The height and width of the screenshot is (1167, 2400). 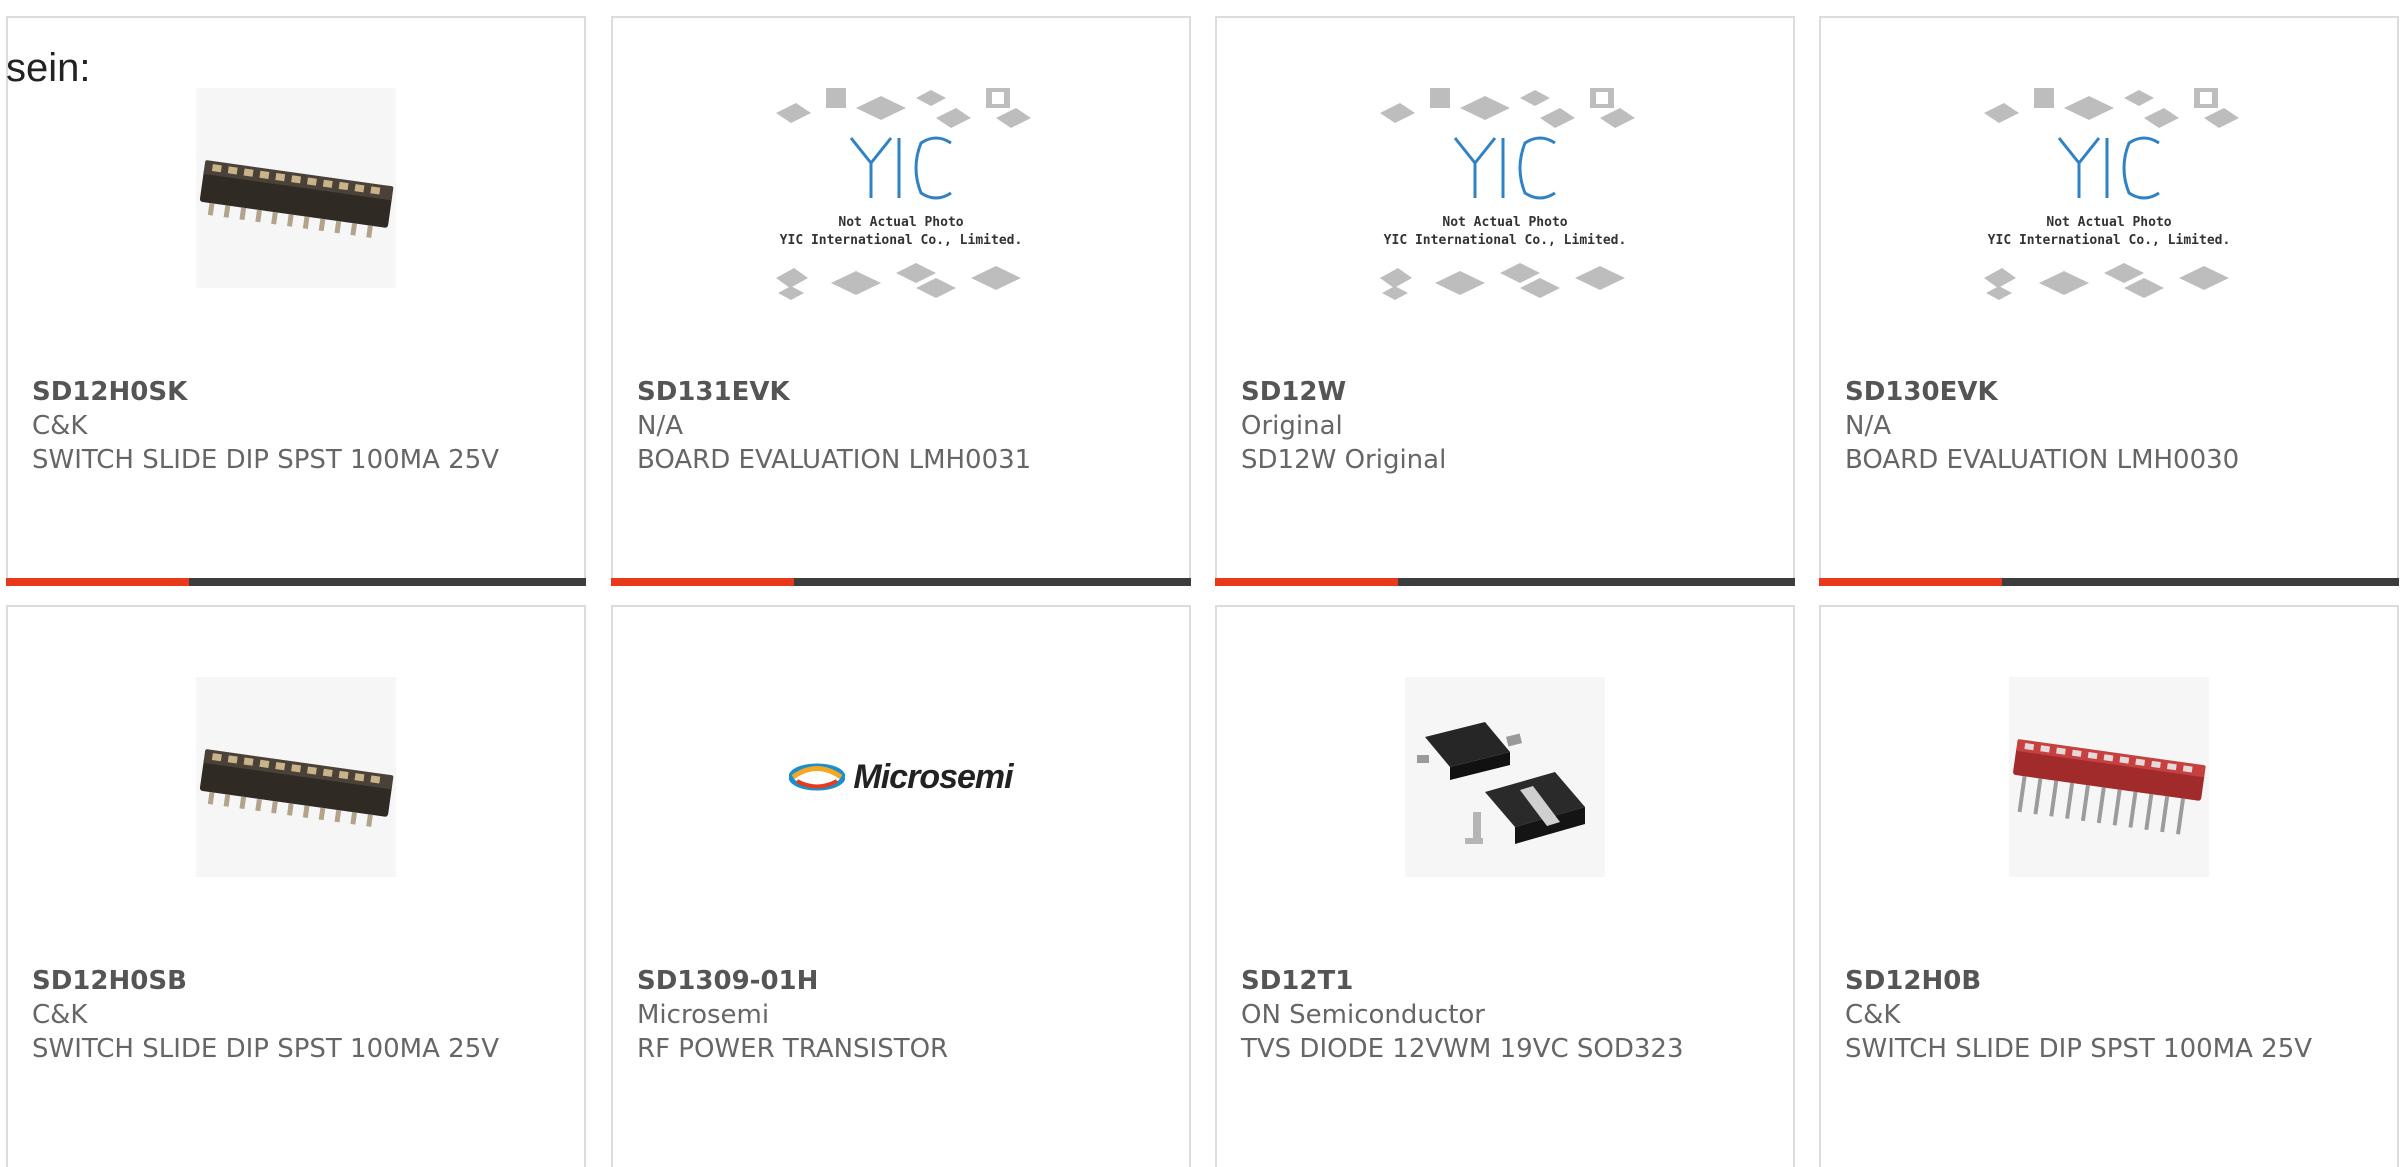 What do you see at coordinates (1505, 981) in the screenshot?
I see `part-number: SD12T1` at bounding box center [1505, 981].